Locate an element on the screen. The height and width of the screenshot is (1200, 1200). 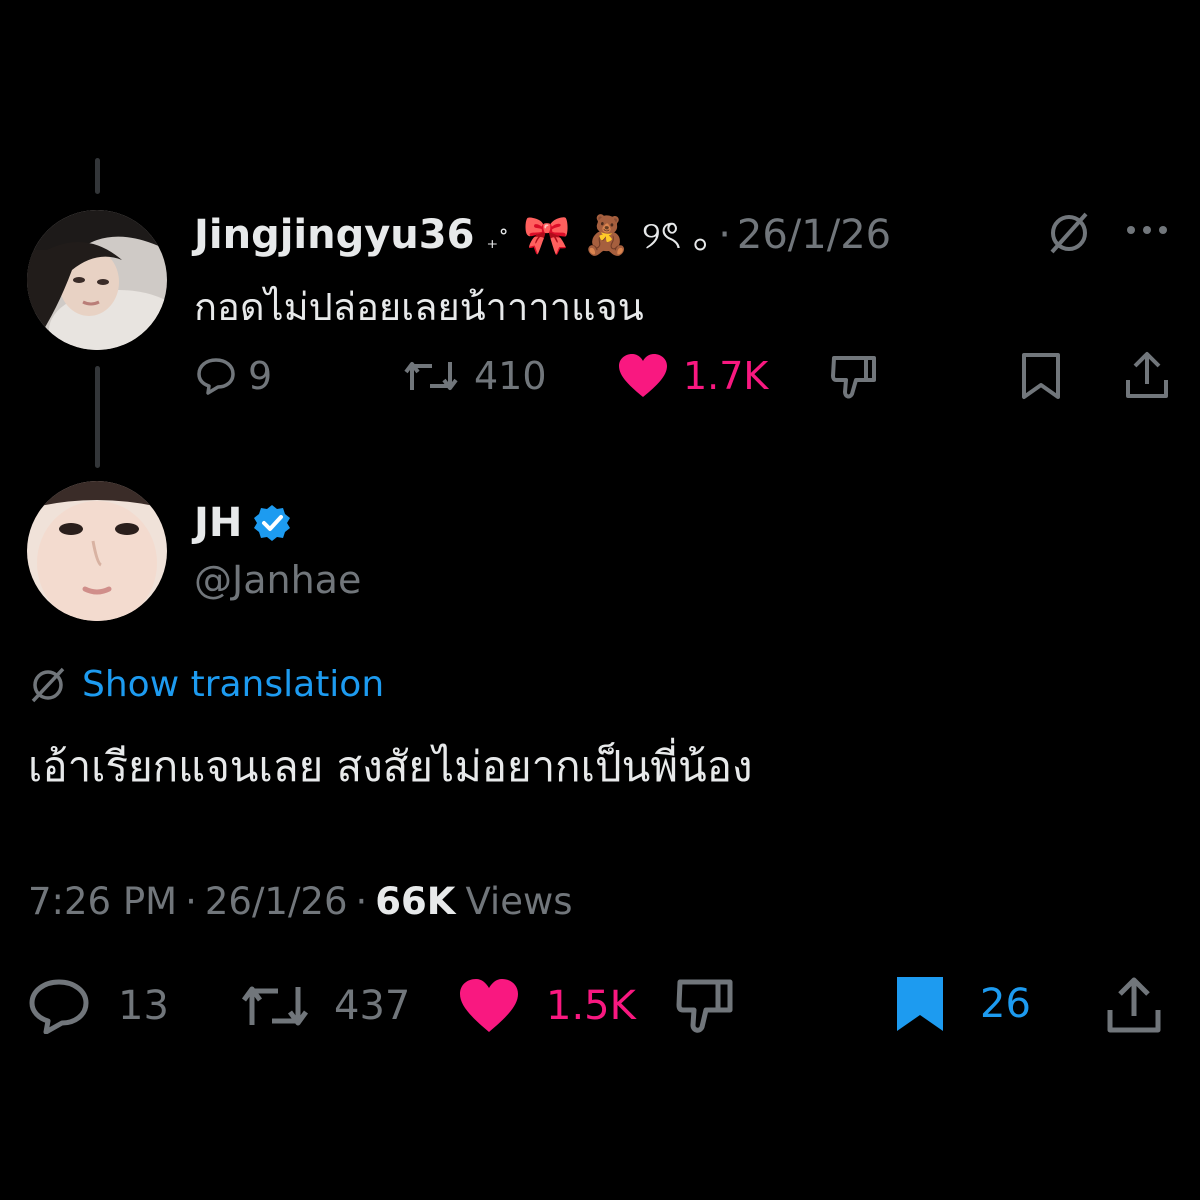
views-label: Views is located at coordinates (519, 901).